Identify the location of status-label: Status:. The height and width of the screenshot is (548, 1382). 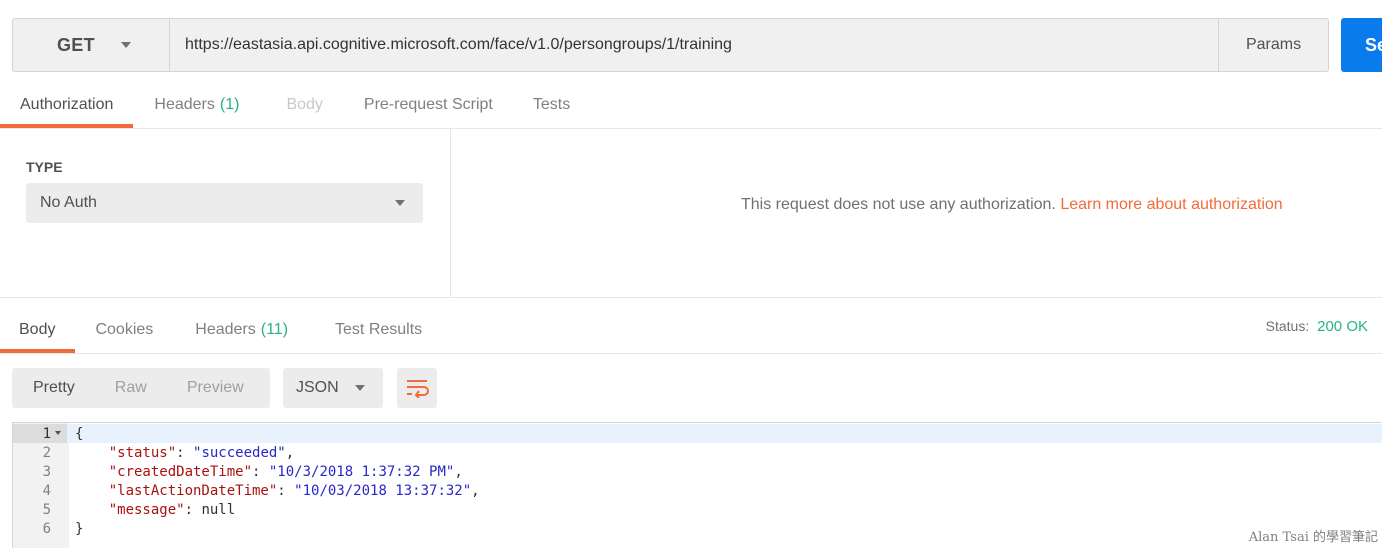
(1287, 326).